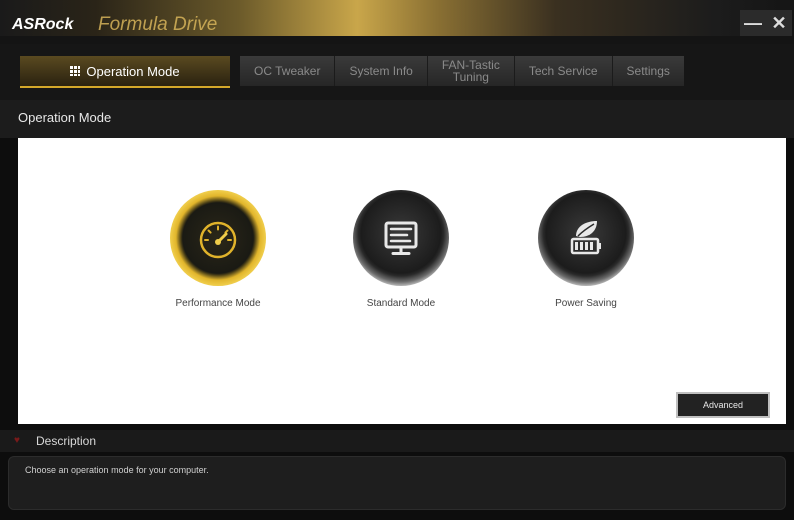  What do you see at coordinates (397, 441) in the screenshot?
I see `description-header: ♥ Description` at bounding box center [397, 441].